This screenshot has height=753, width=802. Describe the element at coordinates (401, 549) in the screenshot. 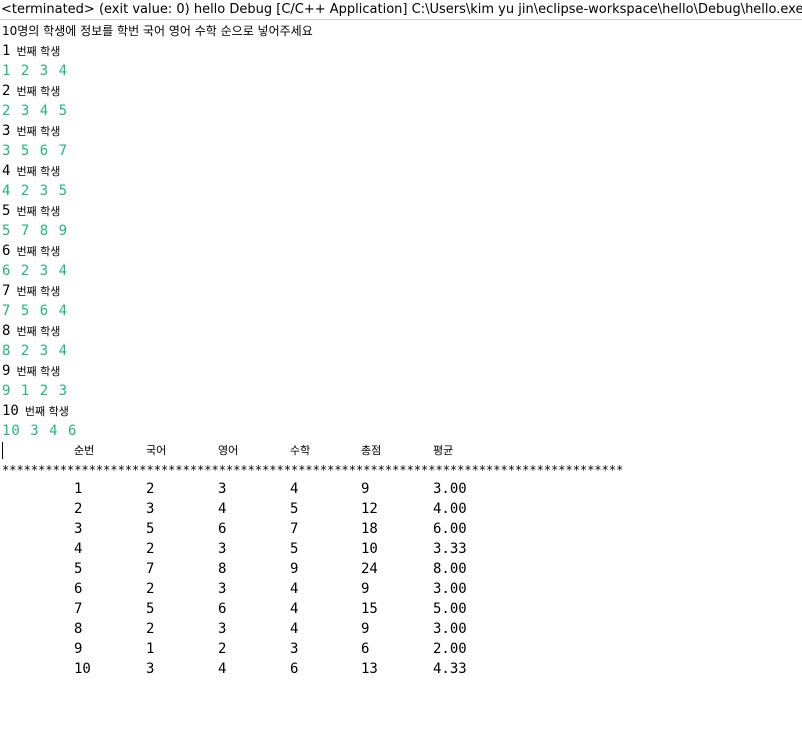

I see `table-row: 4 2 3 5 10 3.33` at that location.